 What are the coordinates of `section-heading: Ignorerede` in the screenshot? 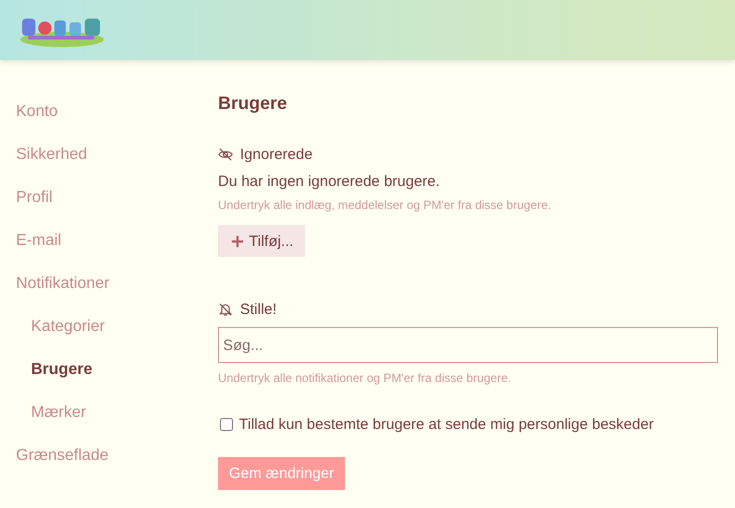 It's located at (276, 154).